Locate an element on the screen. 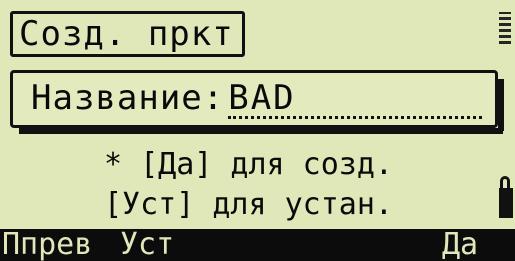 The width and height of the screenshot is (515, 261). name-field-row: Название: BAD is located at coordinates (257, 98).